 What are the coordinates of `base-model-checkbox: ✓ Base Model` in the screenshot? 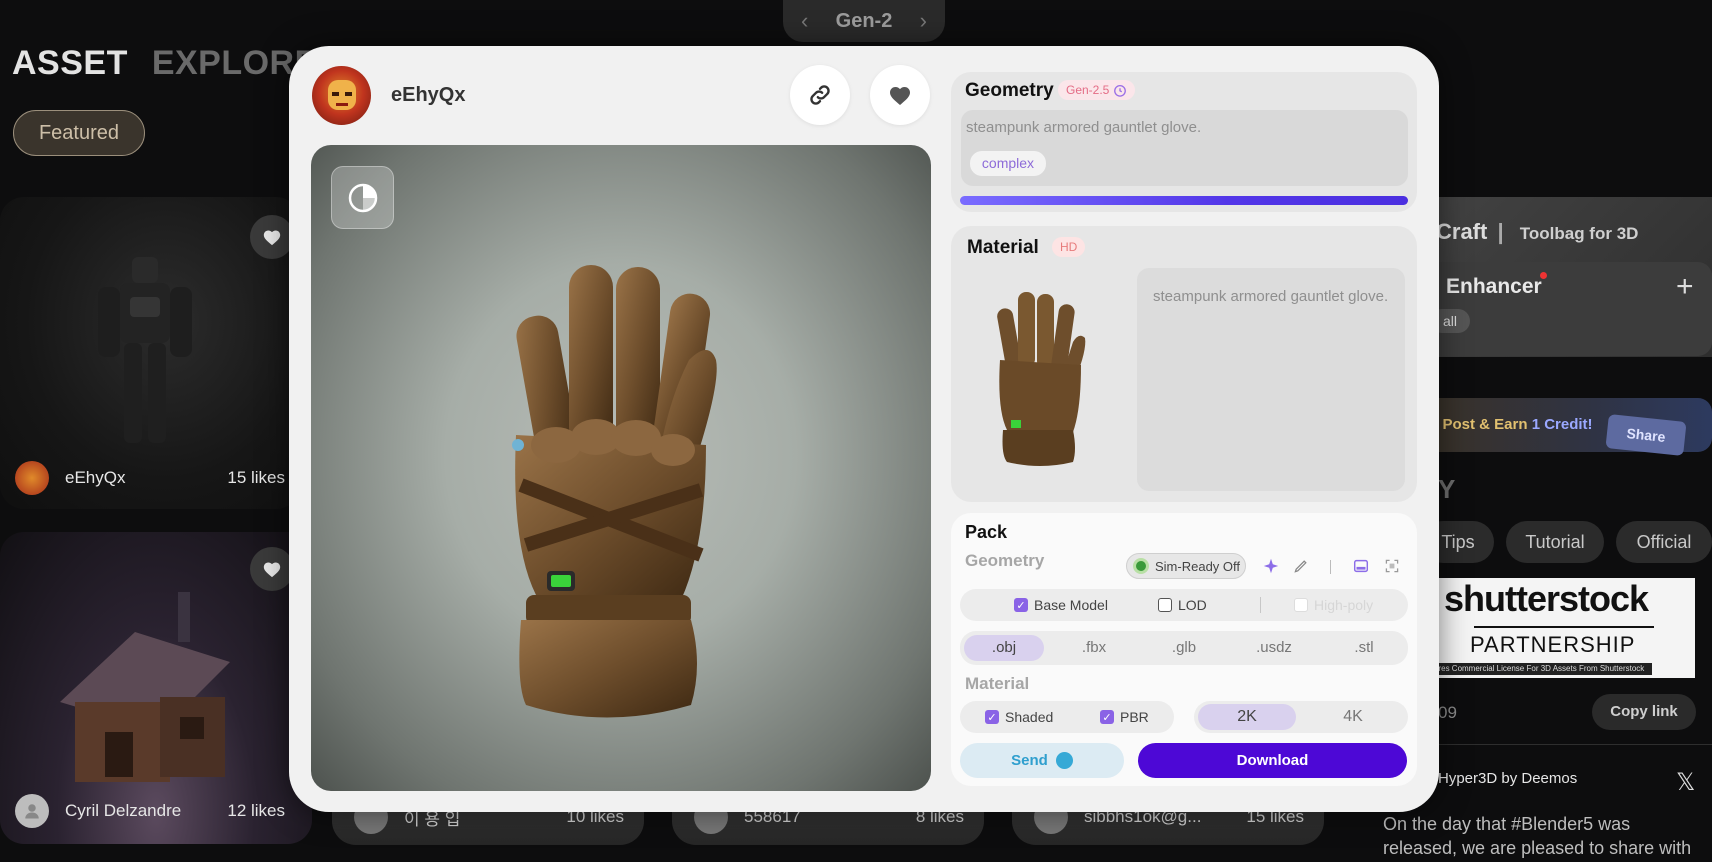 It's located at (1061, 605).